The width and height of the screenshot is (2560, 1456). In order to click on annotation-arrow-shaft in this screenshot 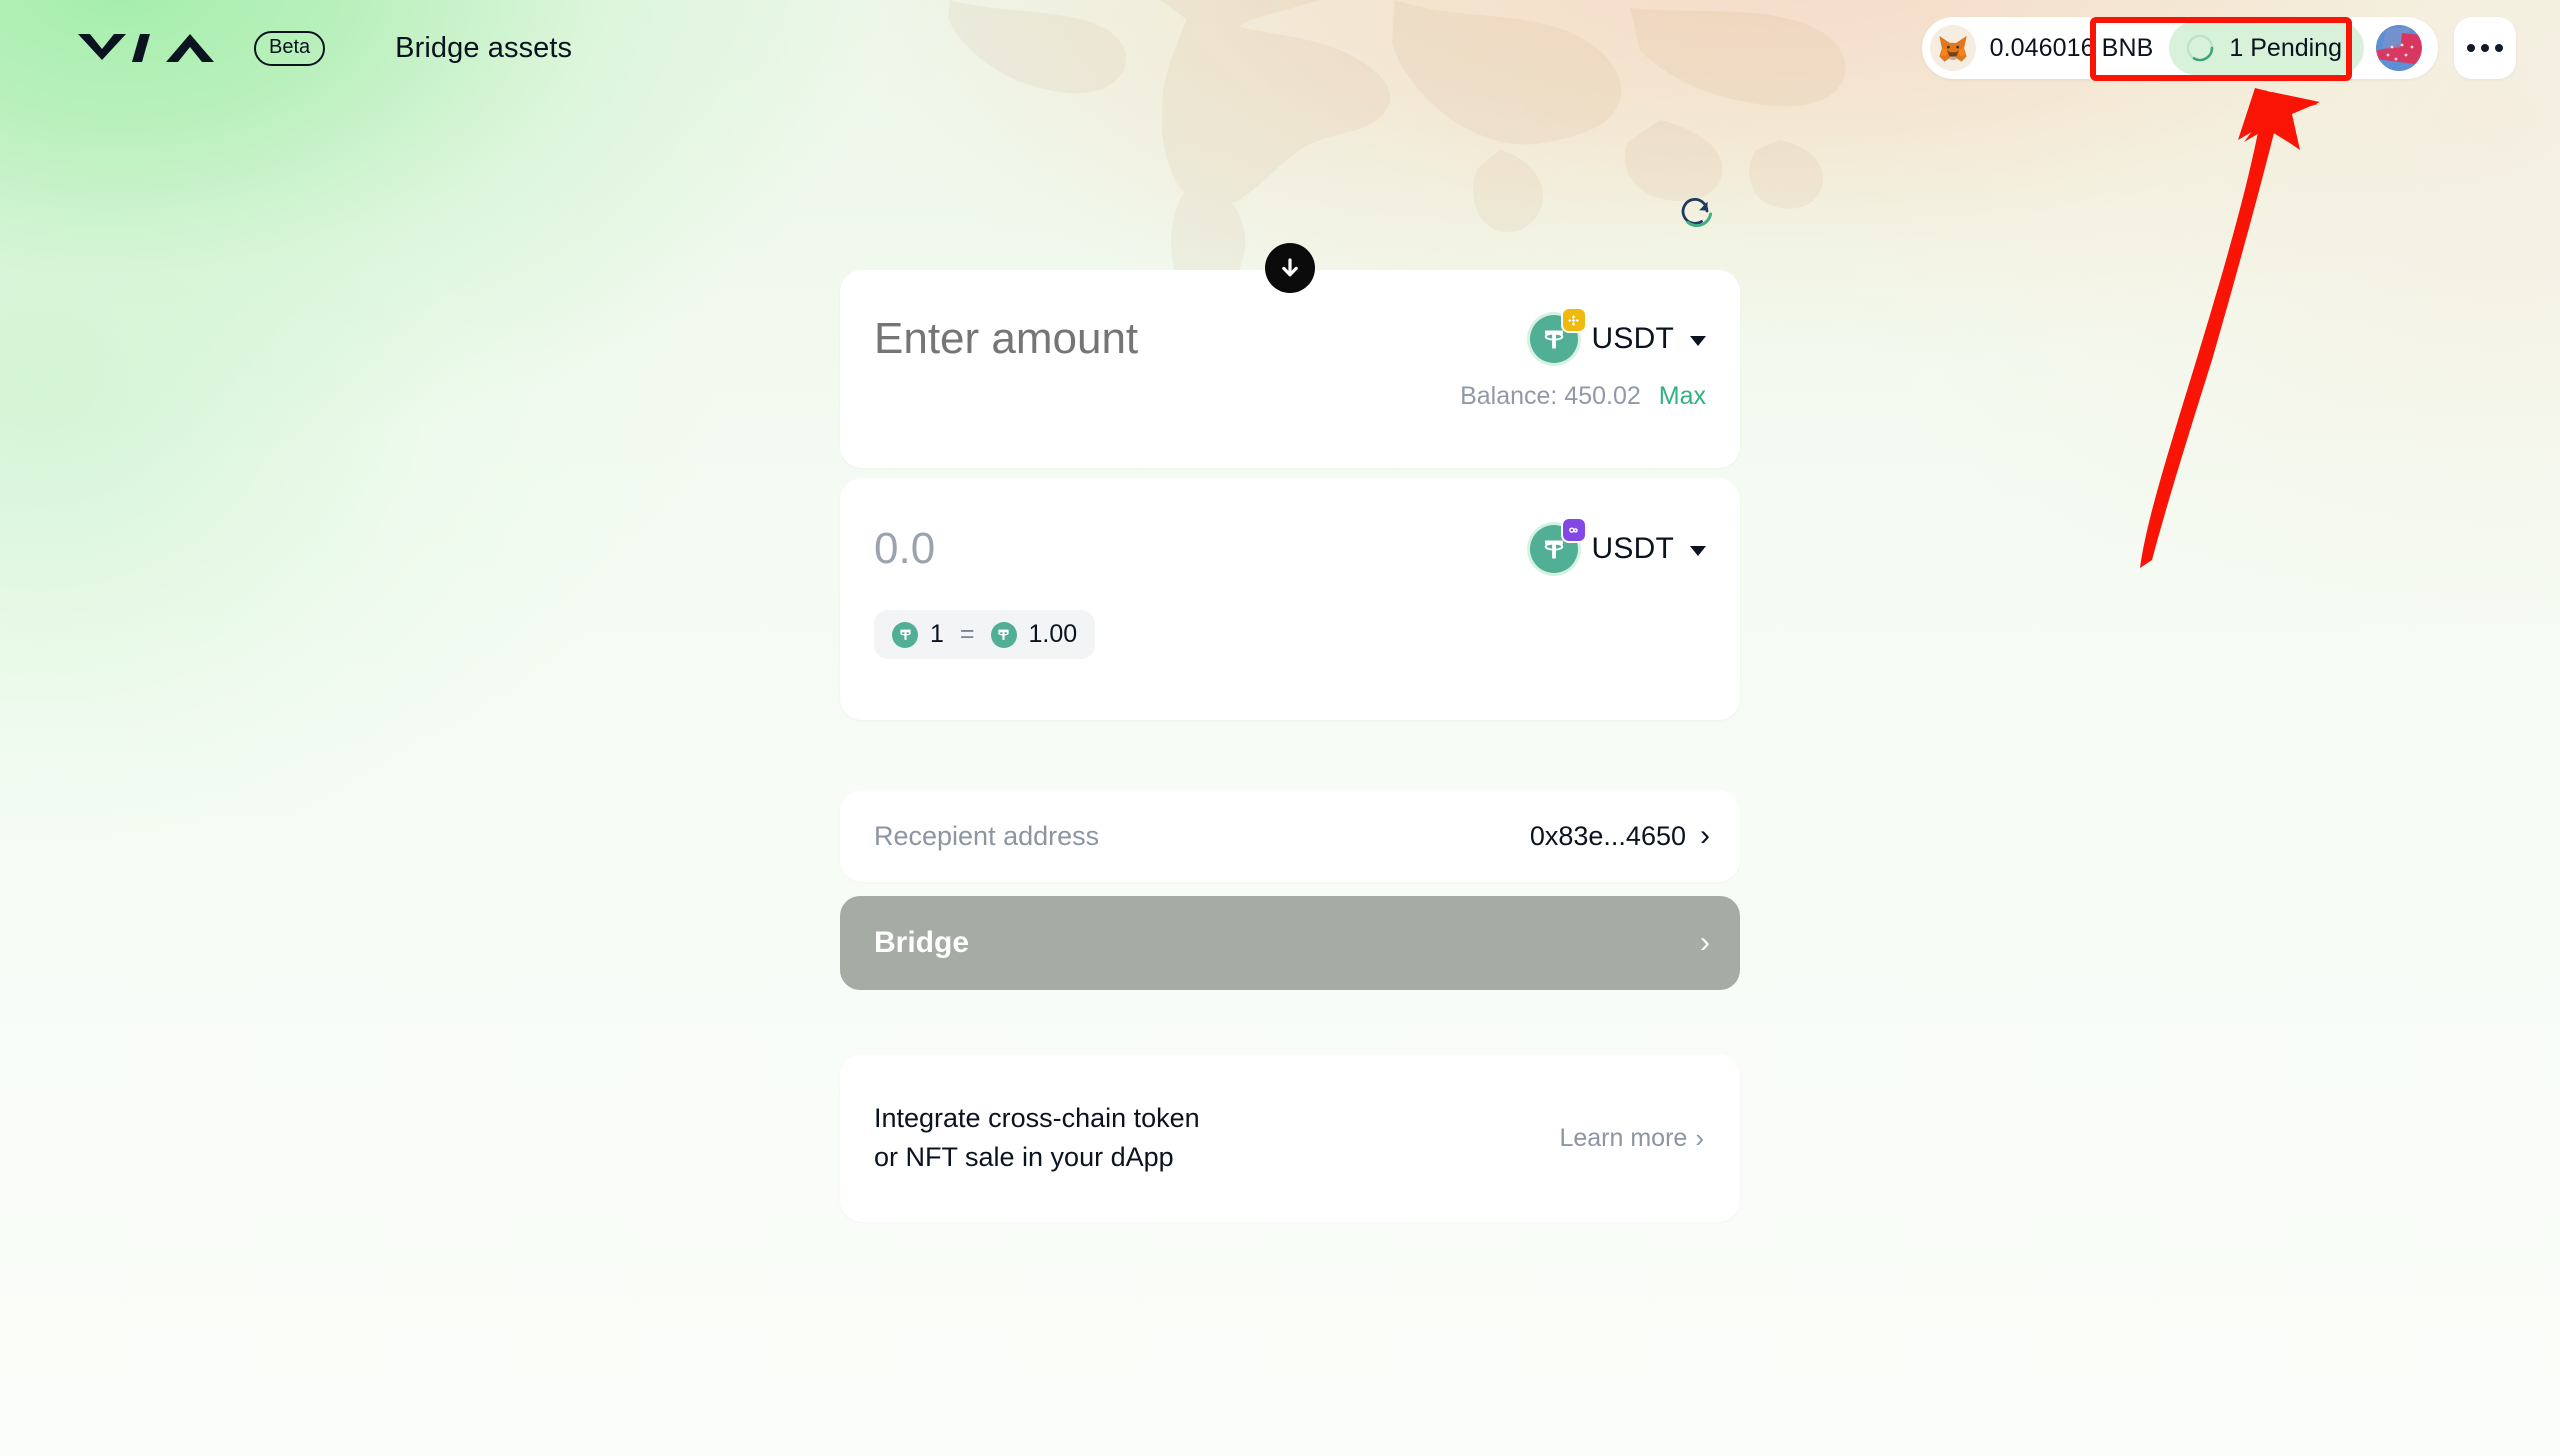, I will do `click(2211, 329)`.